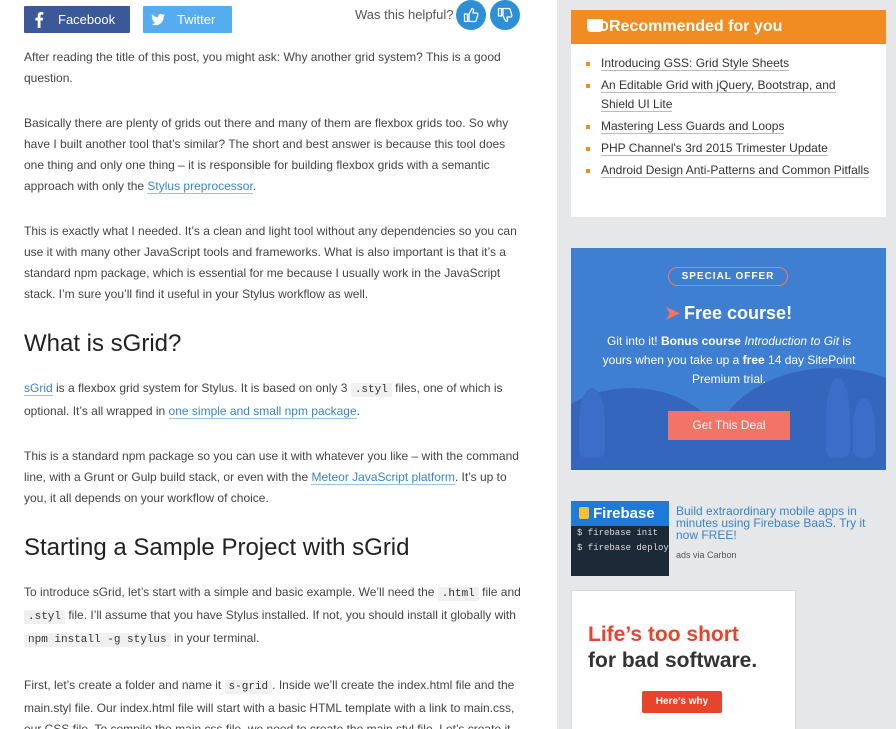  What do you see at coordinates (663, 634) in the screenshot?
I see `banner-headline: Life’s too short` at bounding box center [663, 634].